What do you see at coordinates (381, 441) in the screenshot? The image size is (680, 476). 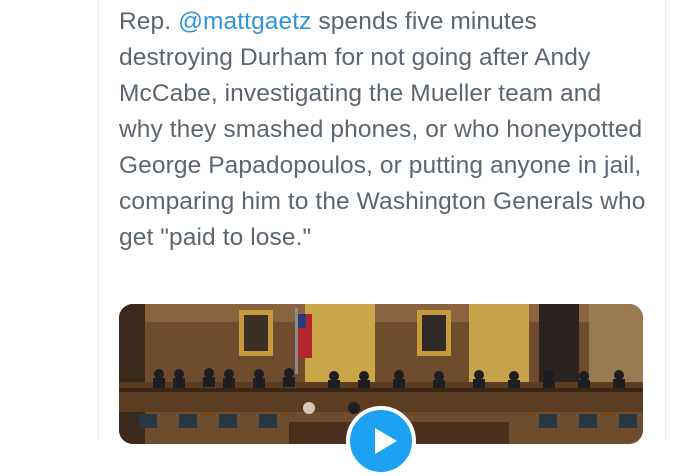 I see `play-icon` at bounding box center [381, 441].